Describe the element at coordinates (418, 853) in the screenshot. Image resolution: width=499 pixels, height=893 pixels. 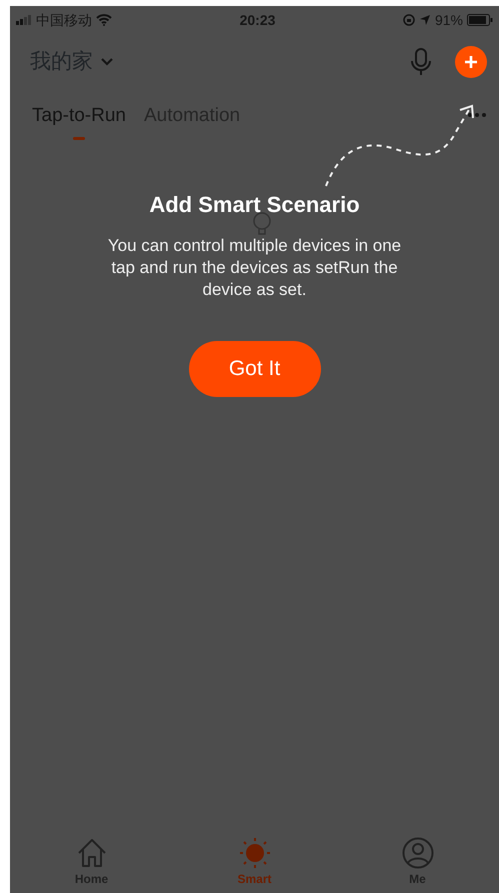
I see `person-icon` at that location.